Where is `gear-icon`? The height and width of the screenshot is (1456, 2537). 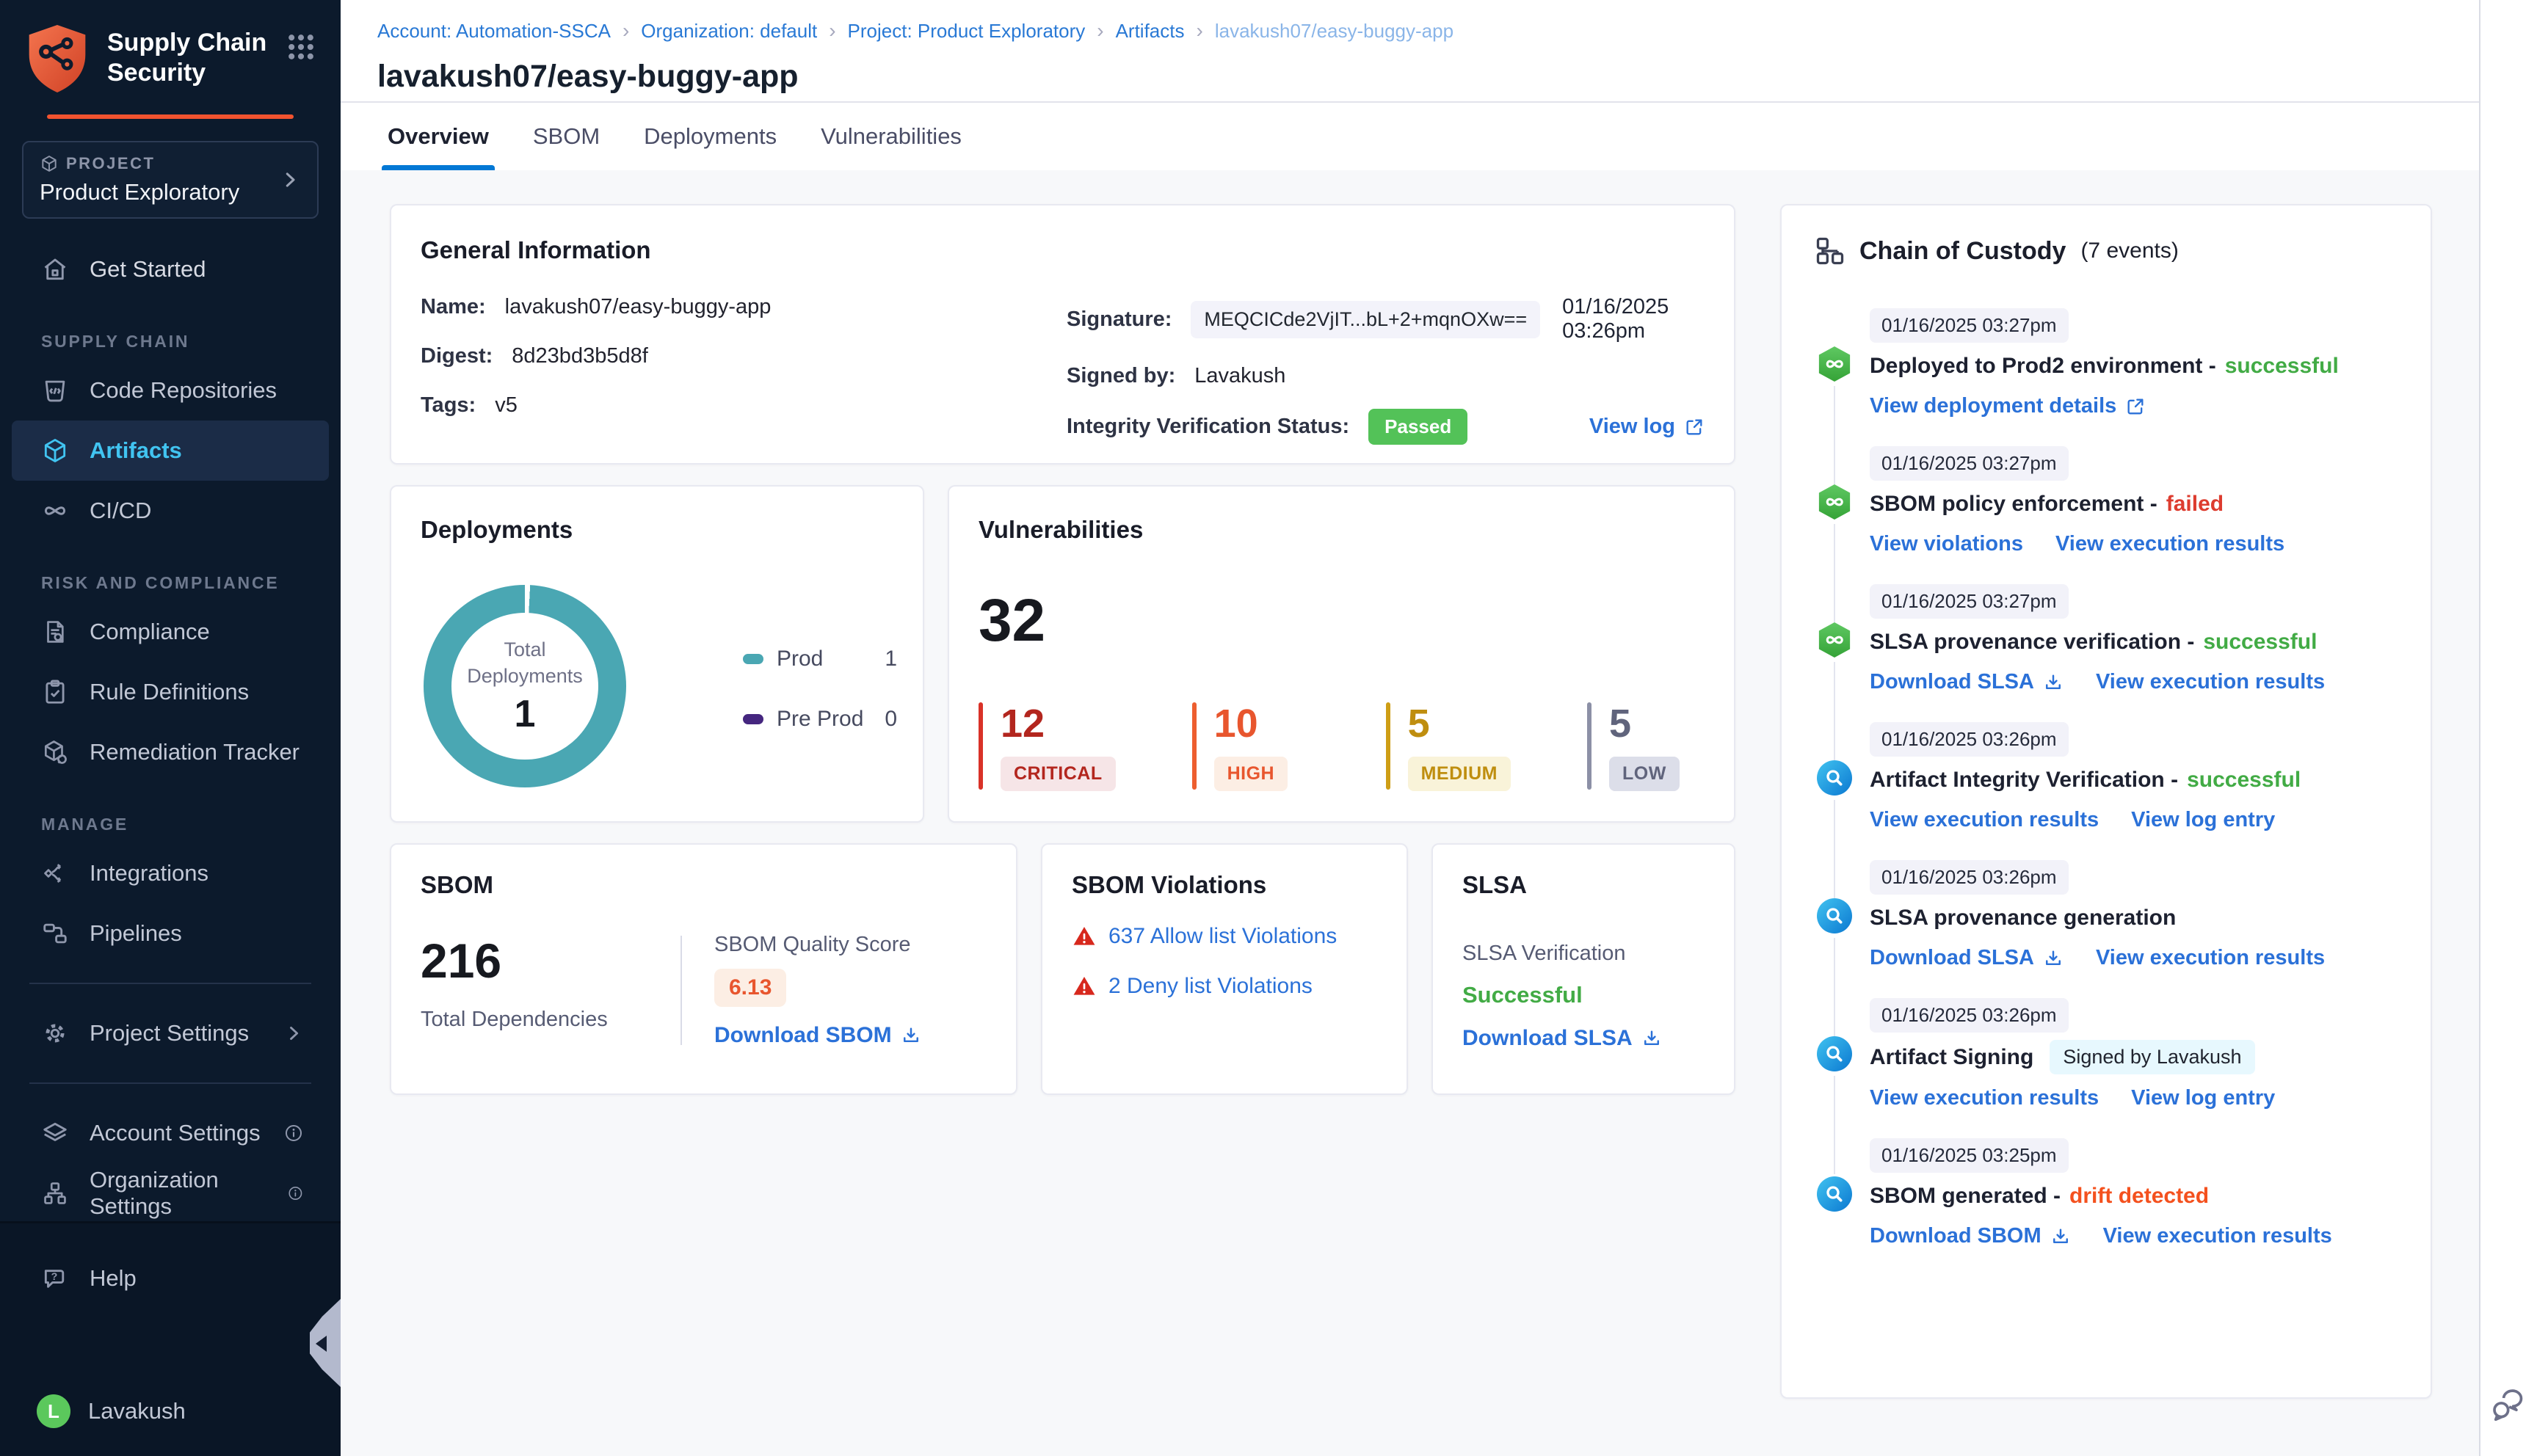 gear-icon is located at coordinates (55, 1033).